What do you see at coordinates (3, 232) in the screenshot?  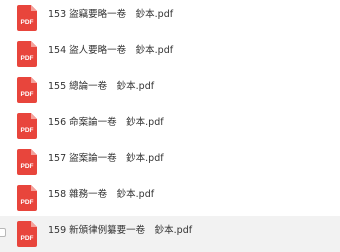 I see `row-checkbox` at bounding box center [3, 232].